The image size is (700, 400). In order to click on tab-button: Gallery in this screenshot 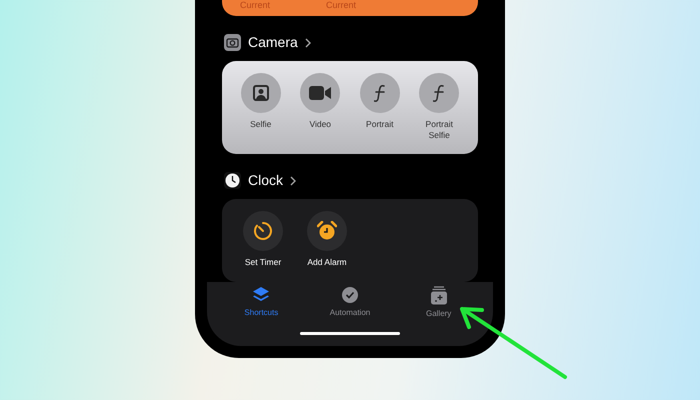, I will do `click(439, 303)`.